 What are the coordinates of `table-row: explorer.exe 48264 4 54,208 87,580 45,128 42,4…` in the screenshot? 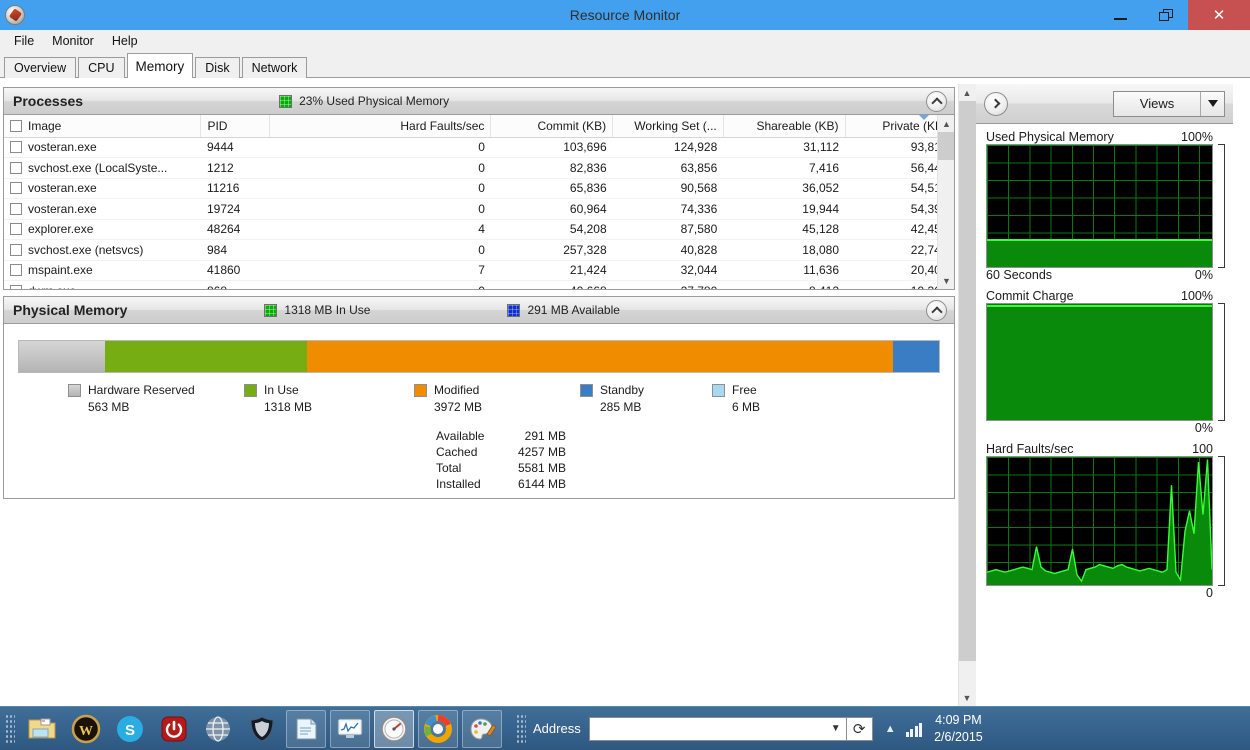 It's located at (479, 229).